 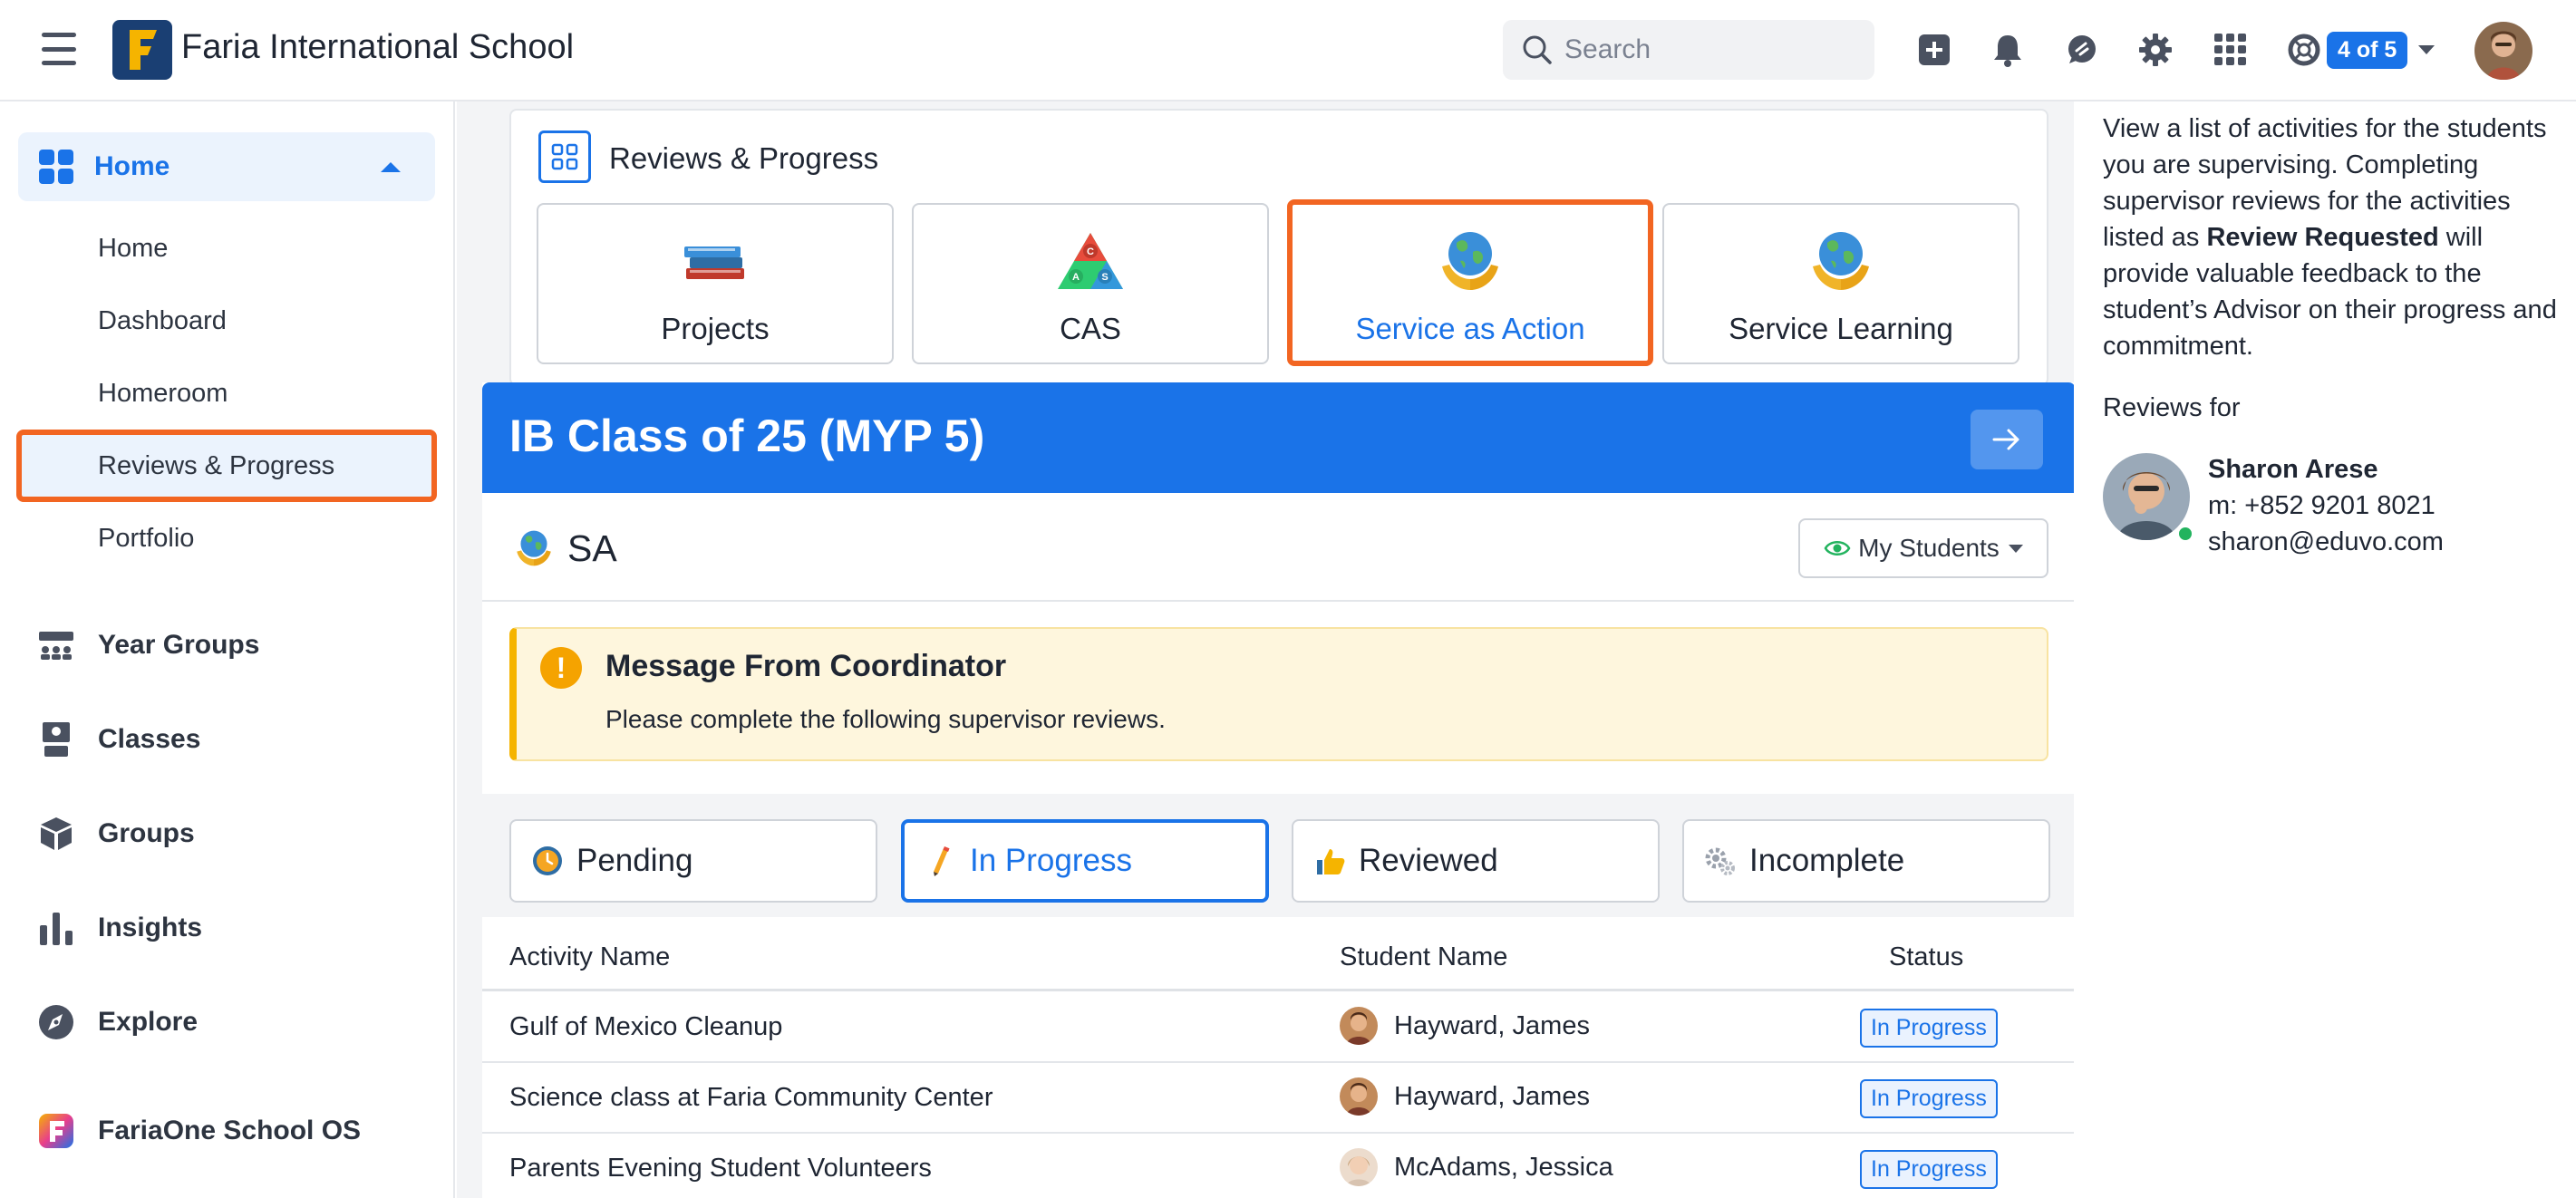 I want to click on student-cell: McAdams, Jessica, so click(x=1476, y=1167).